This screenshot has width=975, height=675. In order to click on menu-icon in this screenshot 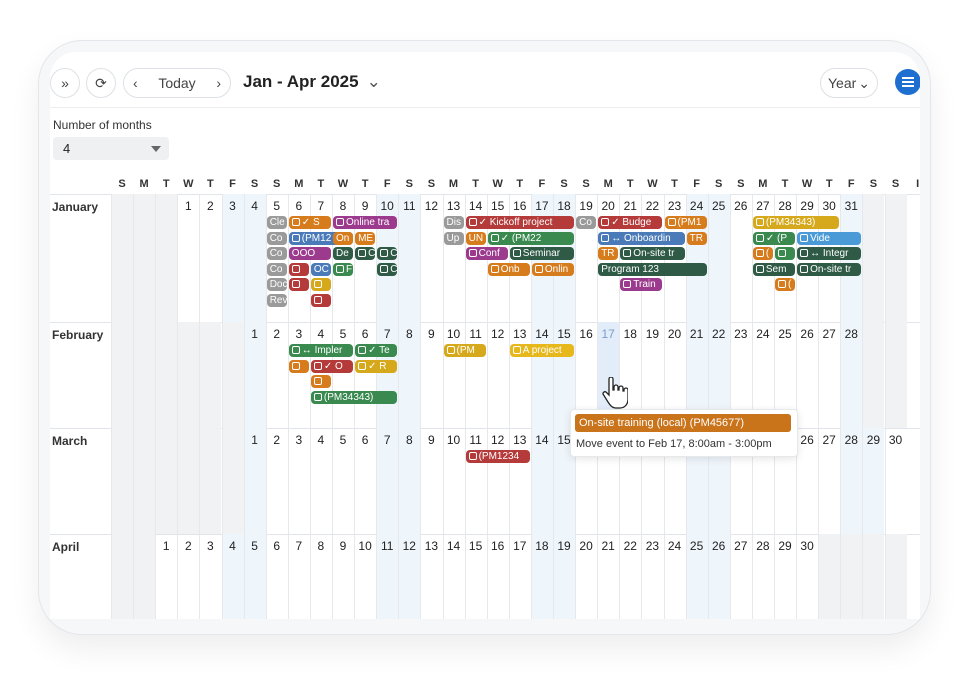, I will do `click(908, 82)`.